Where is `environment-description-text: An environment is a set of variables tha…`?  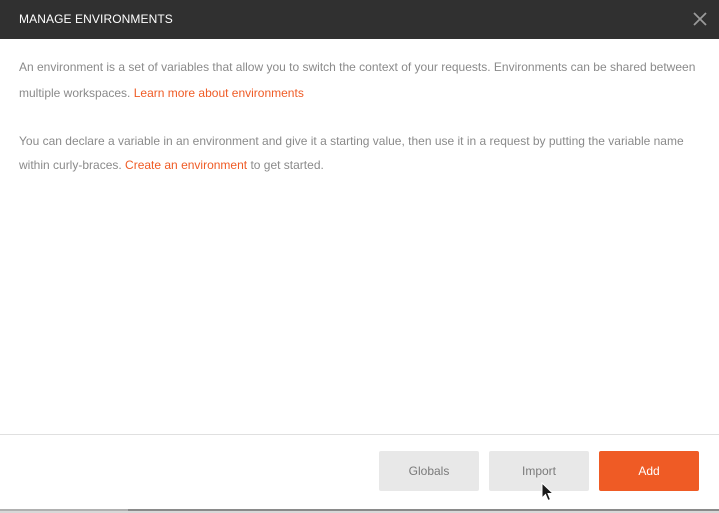 environment-description-text: An environment is a set of variables tha… is located at coordinates (357, 80).